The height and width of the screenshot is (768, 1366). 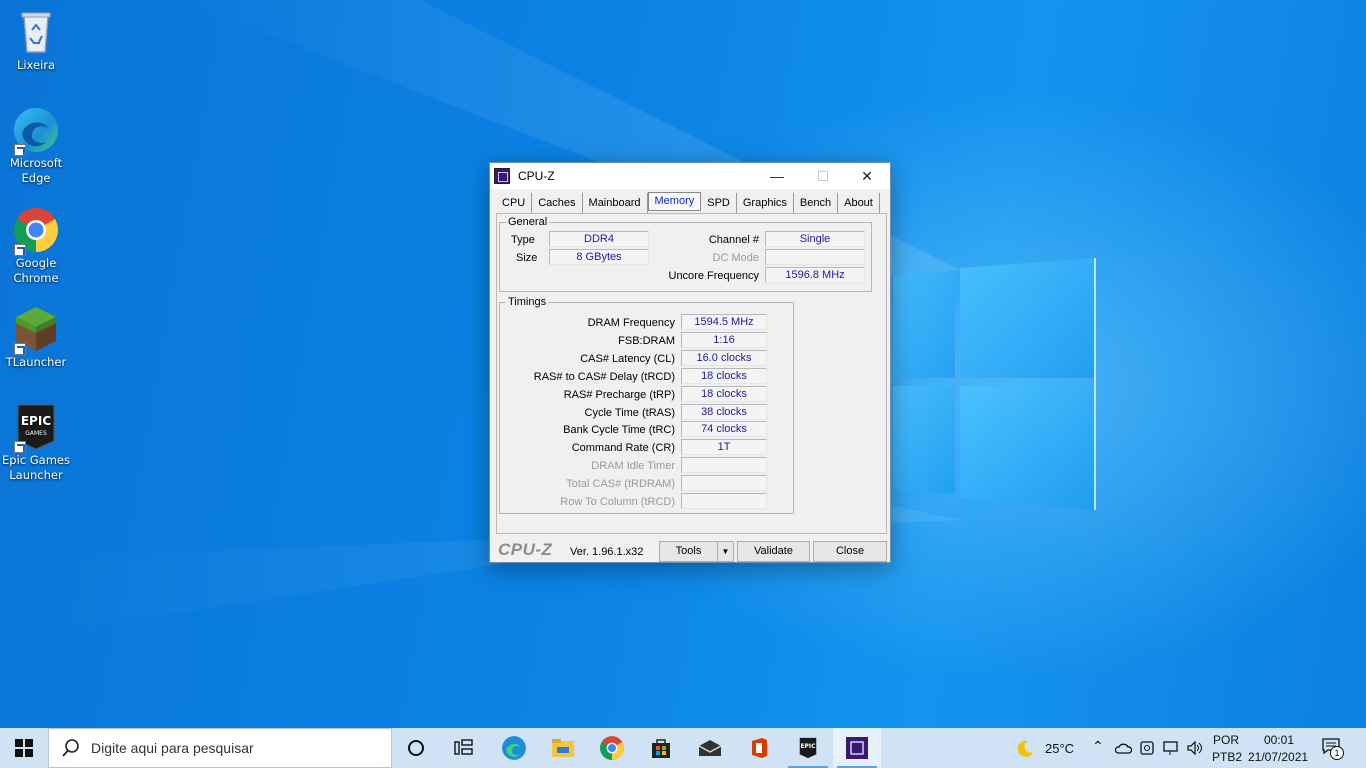 What do you see at coordinates (36, 163) in the screenshot?
I see `desktop-icon-label-line1: Microsoft` at bounding box center [36, 163].